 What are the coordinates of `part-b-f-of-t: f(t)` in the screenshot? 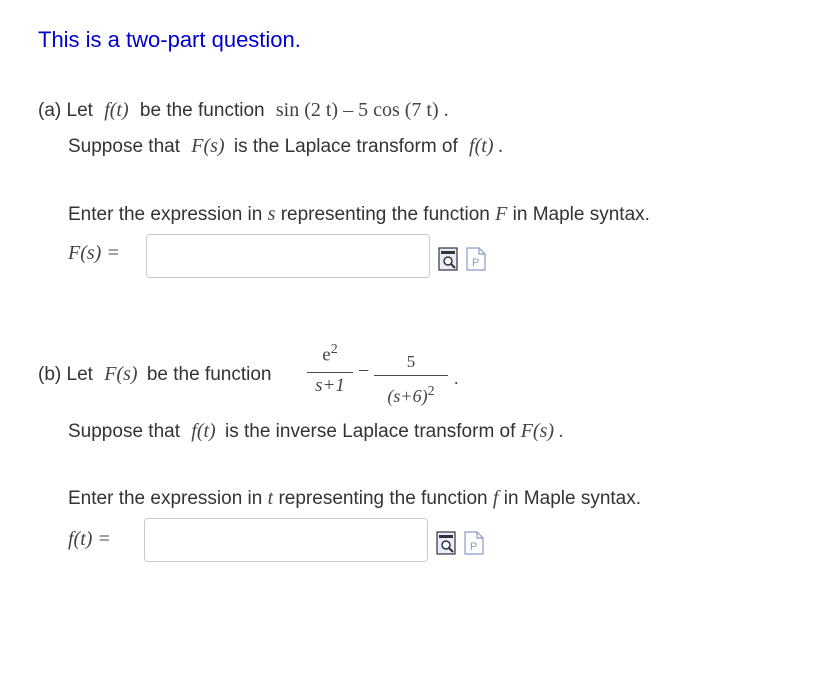 It's located at (203, 431).